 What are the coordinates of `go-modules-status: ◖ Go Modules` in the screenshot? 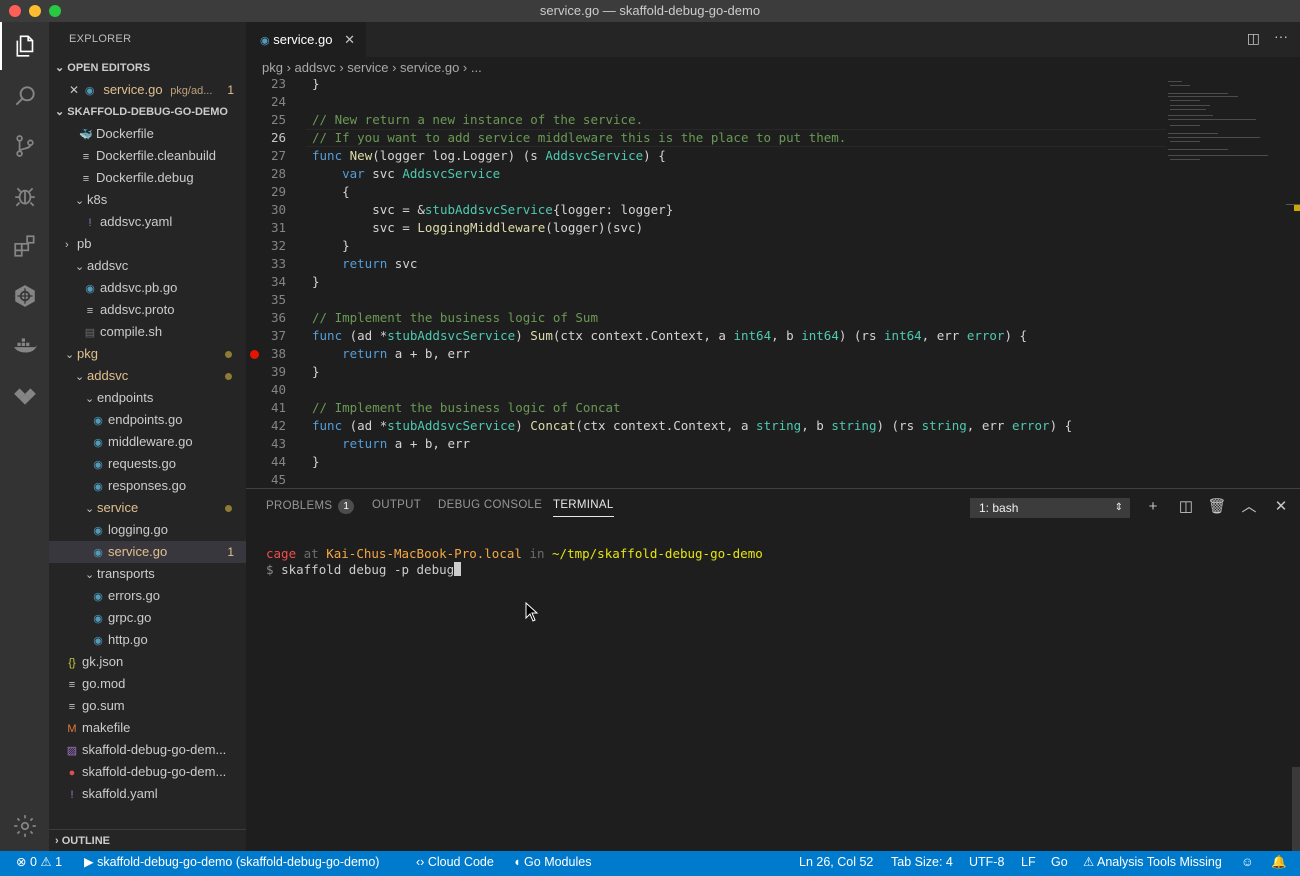 It's located at (552, 862).